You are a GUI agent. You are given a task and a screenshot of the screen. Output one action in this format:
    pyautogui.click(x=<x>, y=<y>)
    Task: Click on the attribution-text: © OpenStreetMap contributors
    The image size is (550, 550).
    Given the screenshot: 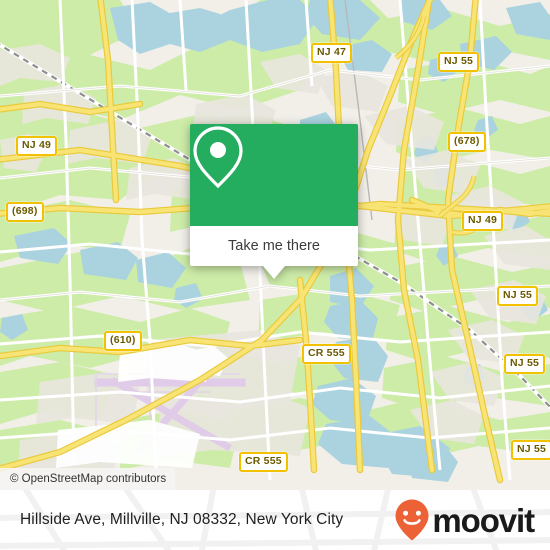 What is the action you would take?
    pyautogui.click(x=88, y=479)
    